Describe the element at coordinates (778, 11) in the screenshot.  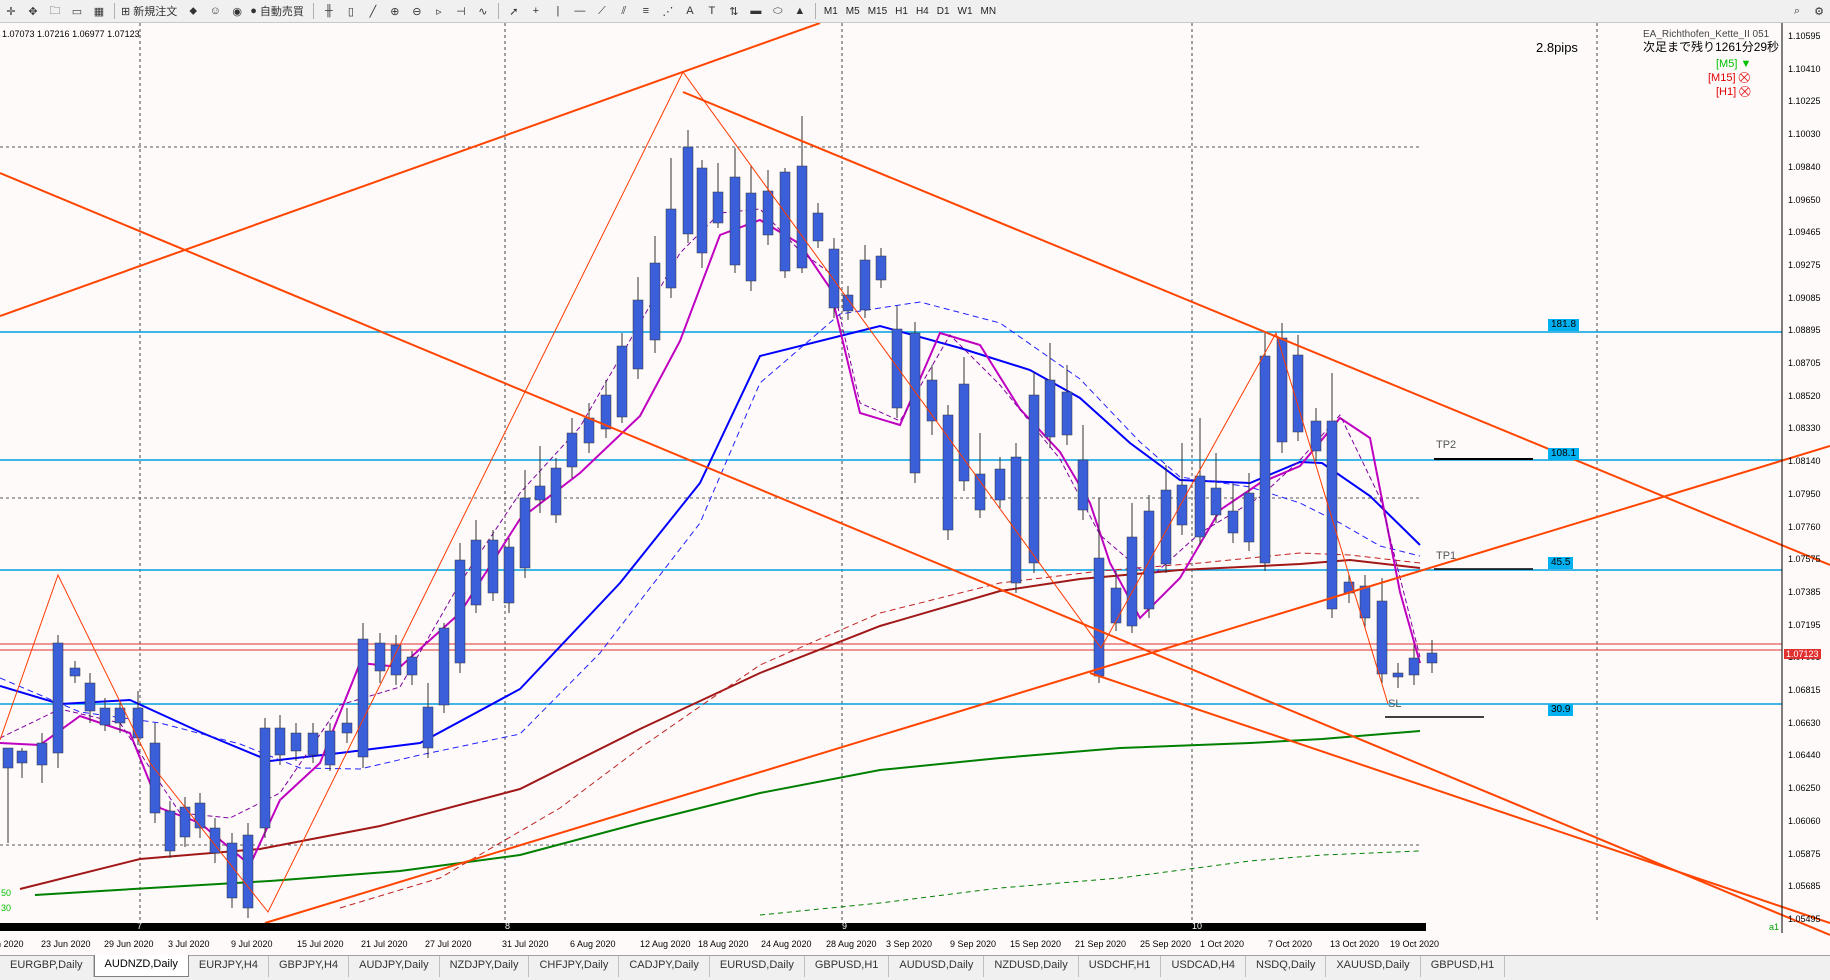
I see `ellipse-icon: ⬭` at that location.